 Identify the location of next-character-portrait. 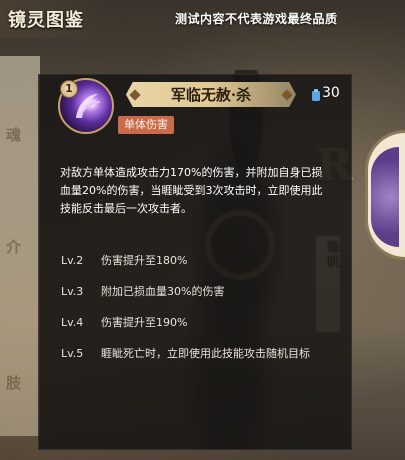
(385, 195).